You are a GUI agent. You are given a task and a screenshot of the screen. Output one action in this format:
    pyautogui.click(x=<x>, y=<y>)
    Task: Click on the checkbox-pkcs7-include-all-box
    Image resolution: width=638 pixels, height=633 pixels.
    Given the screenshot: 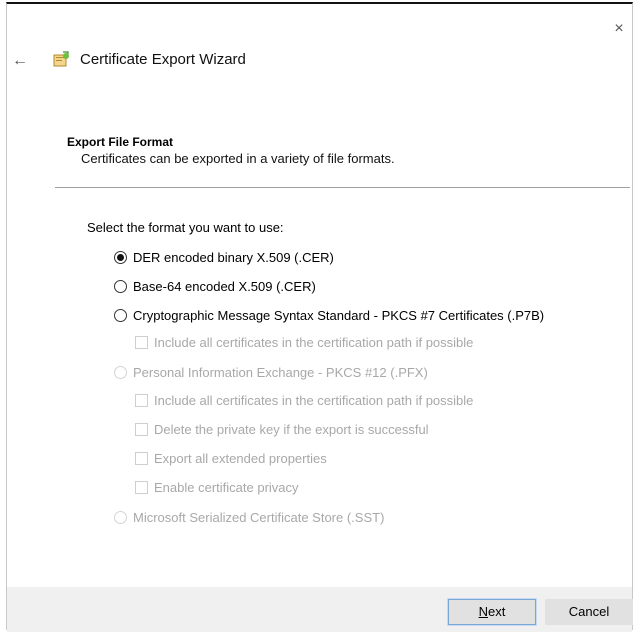 What is the action you would take?
    pyautogui.click(x=141, y=342)
    